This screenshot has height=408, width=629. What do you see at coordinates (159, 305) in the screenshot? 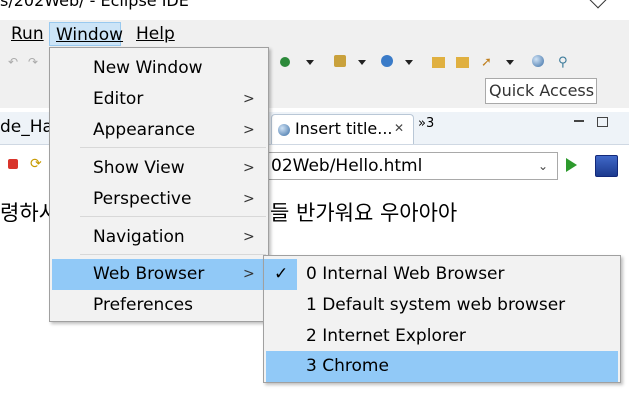
I see `menu-item-preferences: Preferences` at bounding box center [159, 305].